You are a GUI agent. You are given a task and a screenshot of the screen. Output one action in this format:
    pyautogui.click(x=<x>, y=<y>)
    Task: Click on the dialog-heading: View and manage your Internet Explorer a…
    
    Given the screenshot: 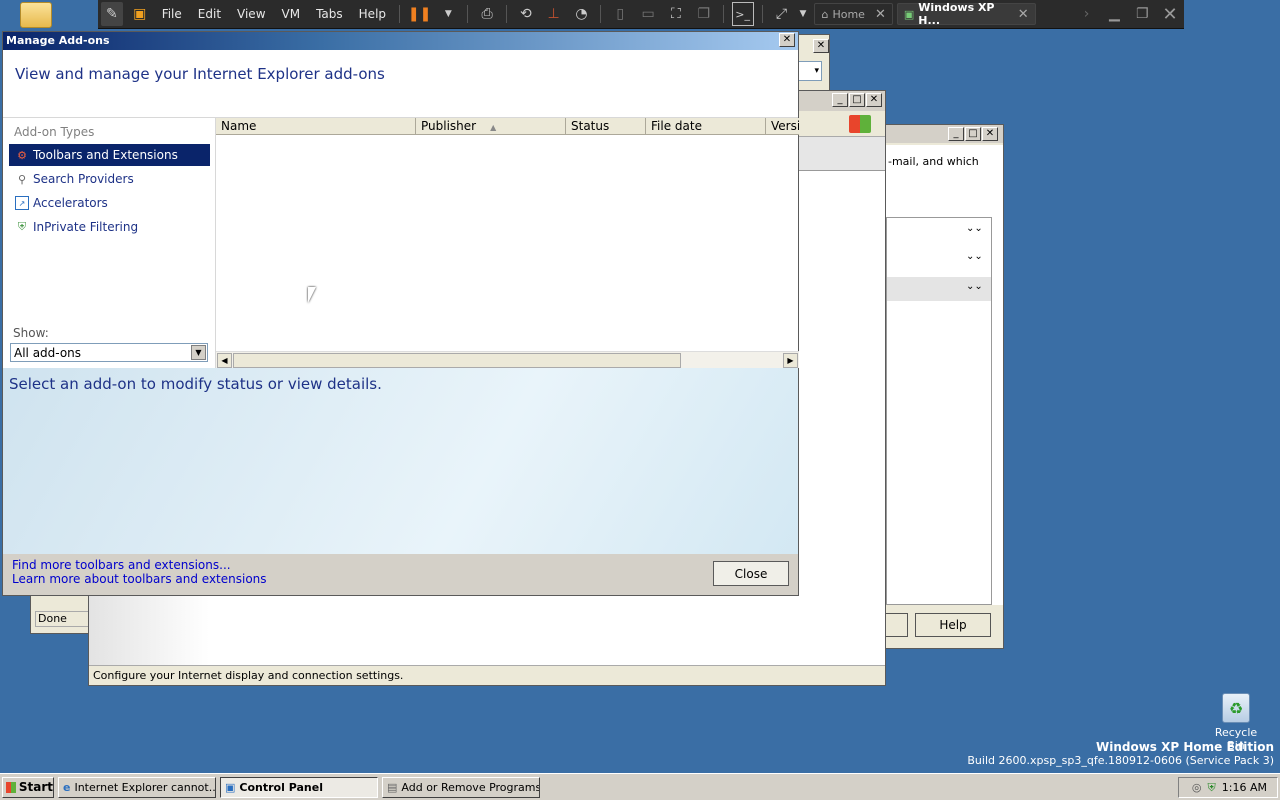 What is the action you would take?
    pyautogui.click(x=200, y=74)
    